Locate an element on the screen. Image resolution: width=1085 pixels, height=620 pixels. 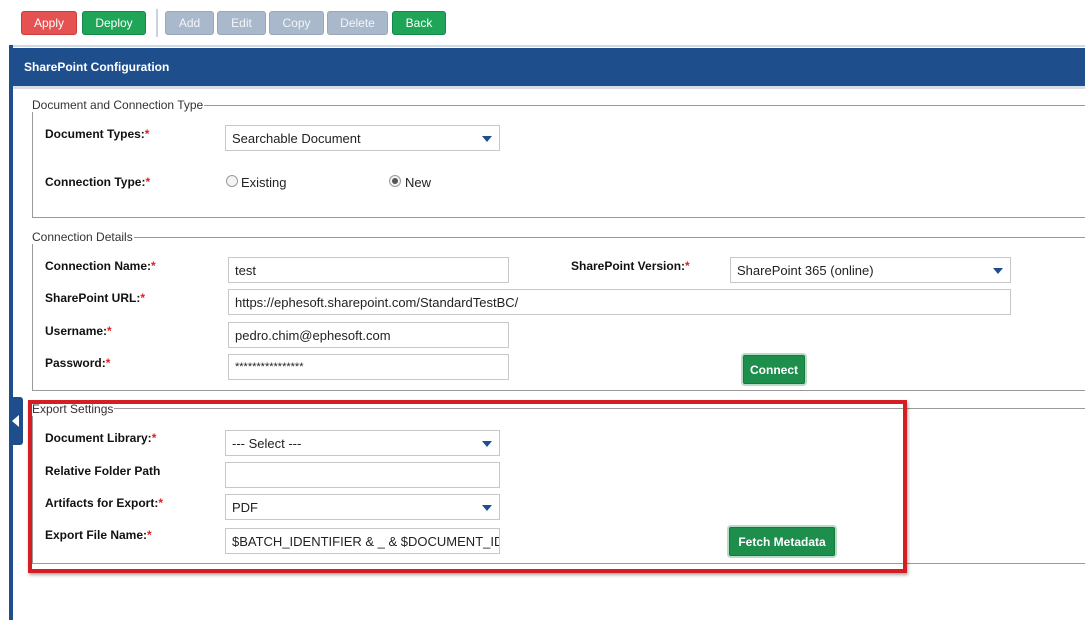
sharepoint-url-label: SharePoint URL:* is located at coordinates (95, 298).